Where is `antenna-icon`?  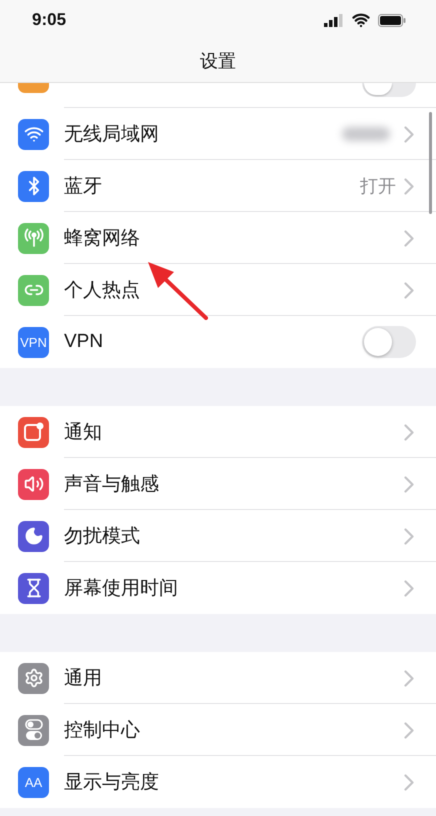
antenna-icon is located at coordinates (33, 238).